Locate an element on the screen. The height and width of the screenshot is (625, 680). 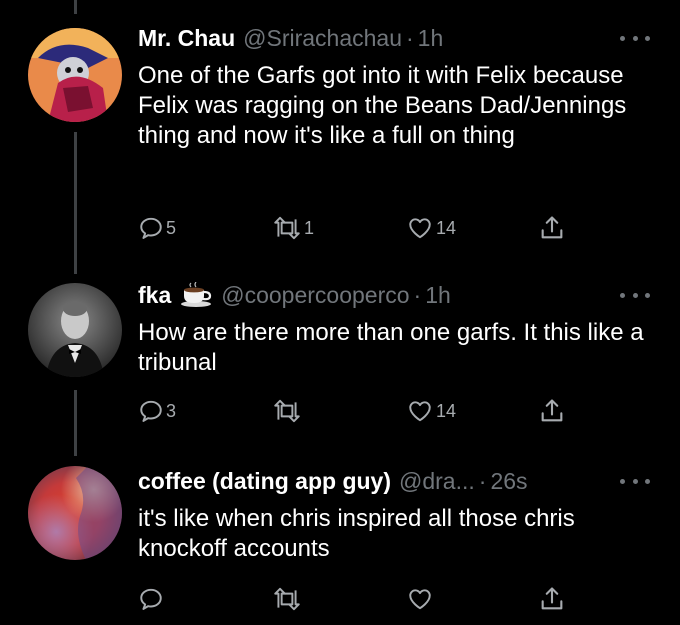
more-options-icon is located at coordinates (635, 481).